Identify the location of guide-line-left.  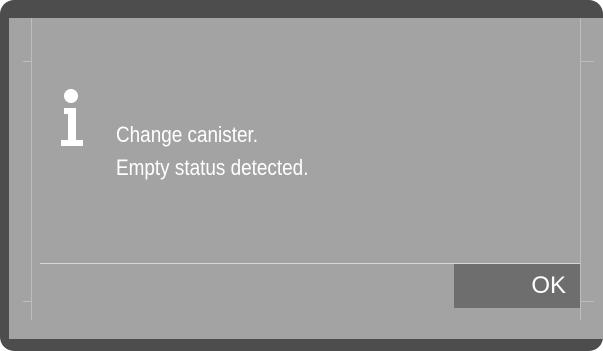
(31, 169).